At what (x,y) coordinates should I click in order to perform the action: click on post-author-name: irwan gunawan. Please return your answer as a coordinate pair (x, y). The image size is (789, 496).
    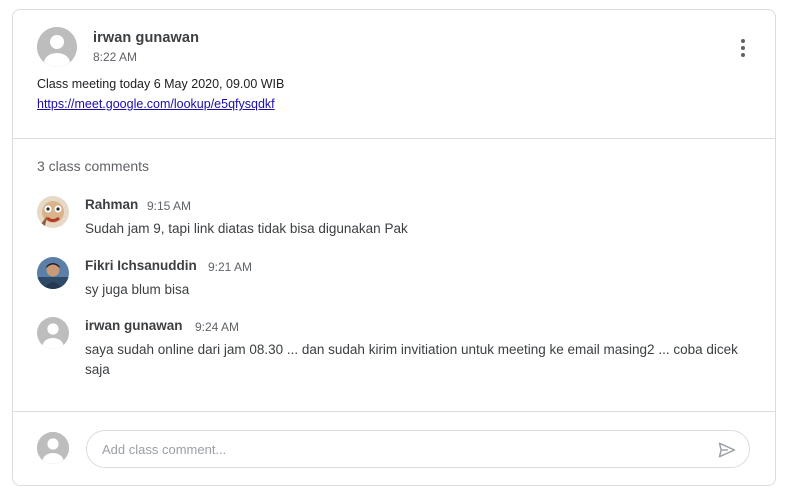
    Looking at the image, I should click on (146, 38).